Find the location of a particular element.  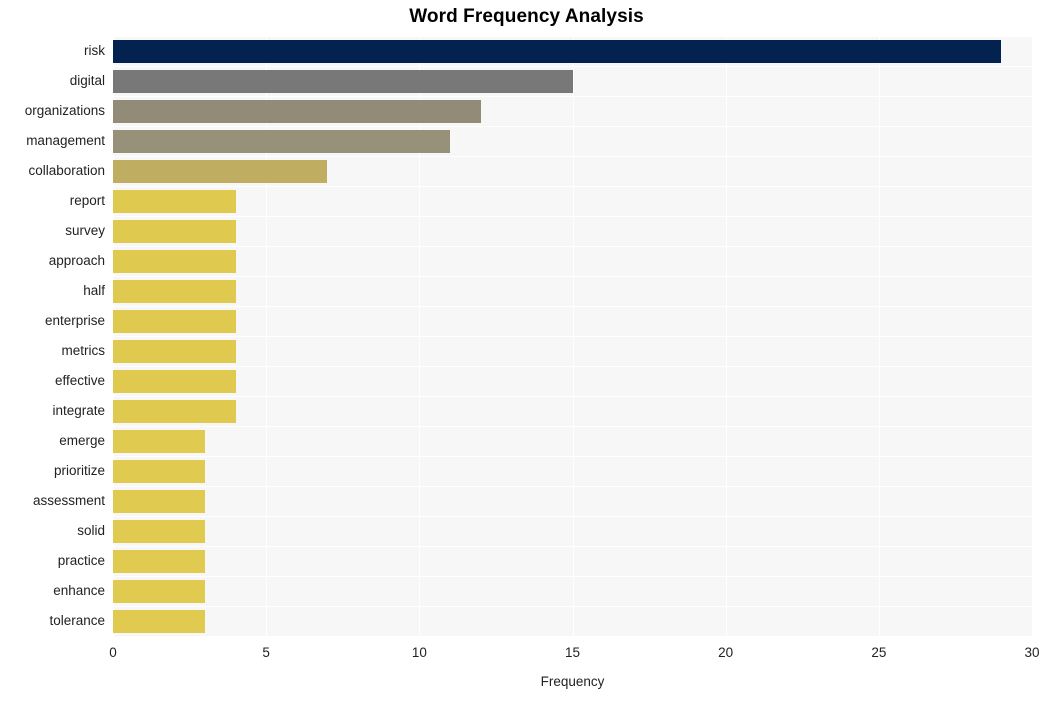

y-axis-label: enterprise is located at coordinates (74, 320).